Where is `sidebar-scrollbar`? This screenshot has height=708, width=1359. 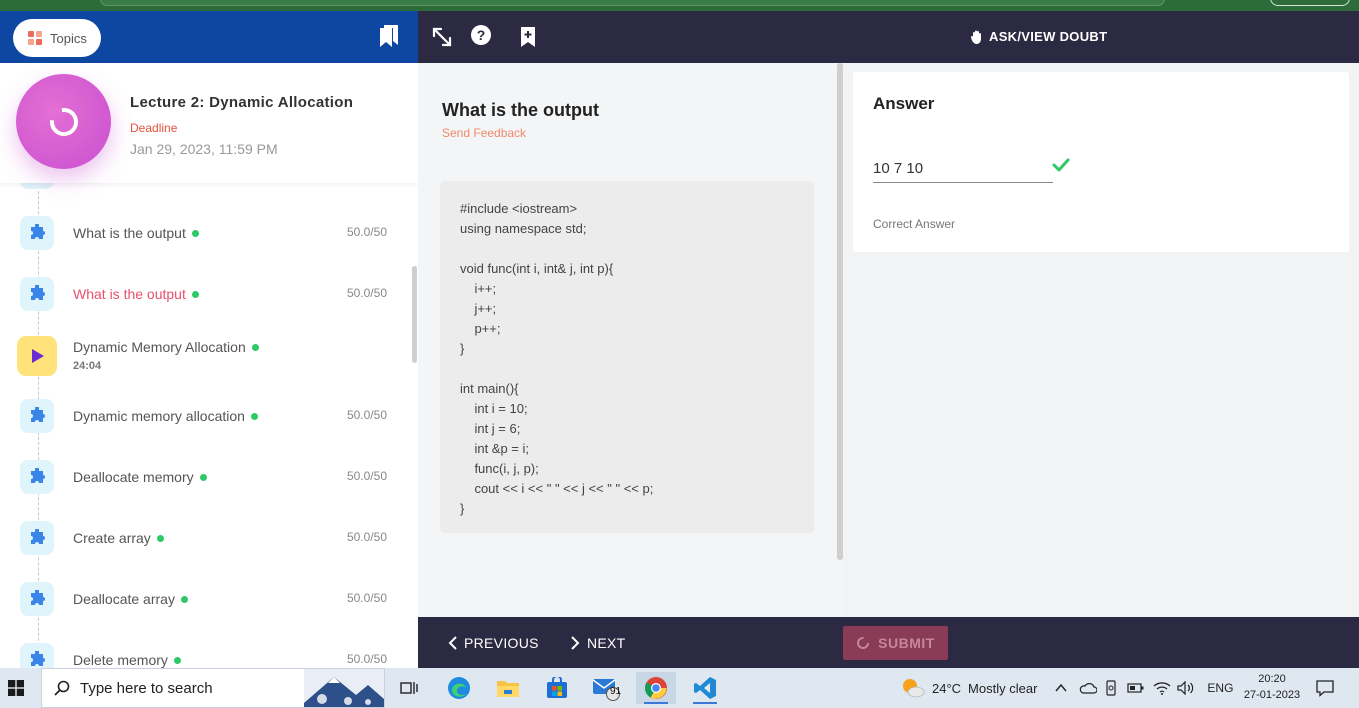 sidebar-scrollbar is located at coordinates (414, 314).